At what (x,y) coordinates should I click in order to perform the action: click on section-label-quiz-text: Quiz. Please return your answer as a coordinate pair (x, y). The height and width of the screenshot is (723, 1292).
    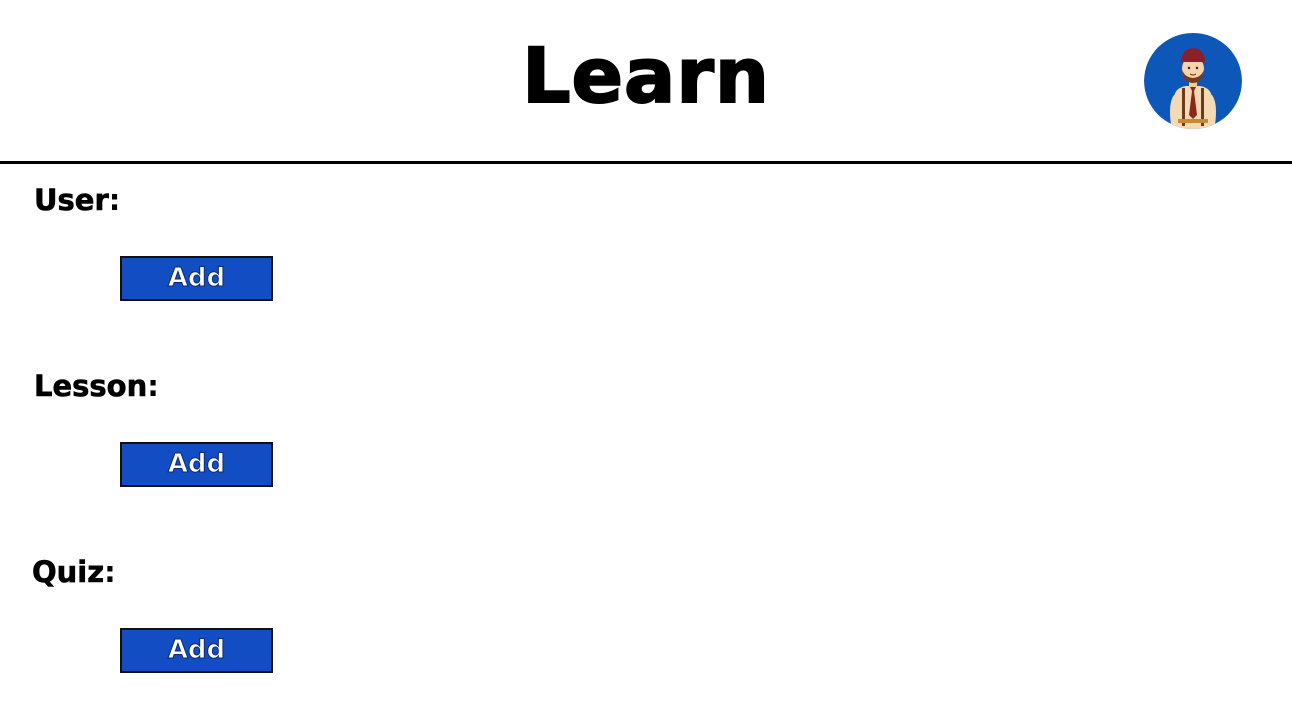
    Looking at the image, I should click on (68, 572).